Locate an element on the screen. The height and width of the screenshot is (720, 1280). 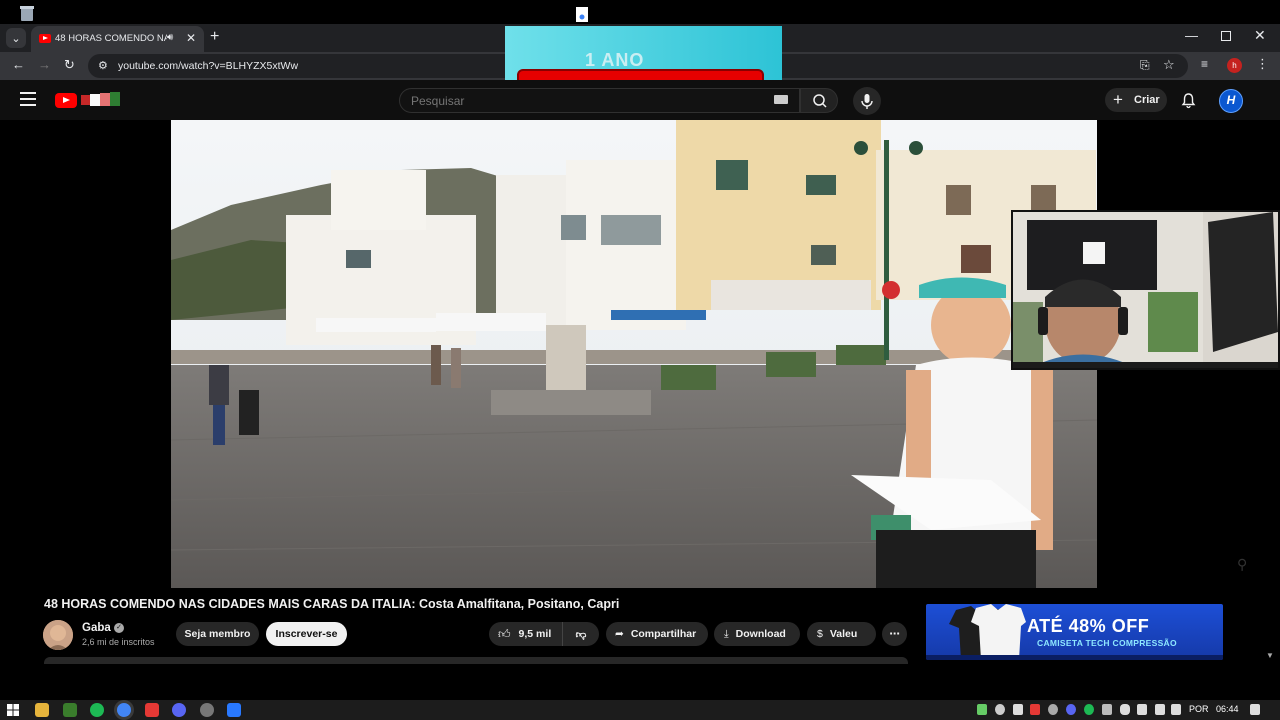
thumbs-down-icon: 👎︎ is located at coordinates (581, 634).